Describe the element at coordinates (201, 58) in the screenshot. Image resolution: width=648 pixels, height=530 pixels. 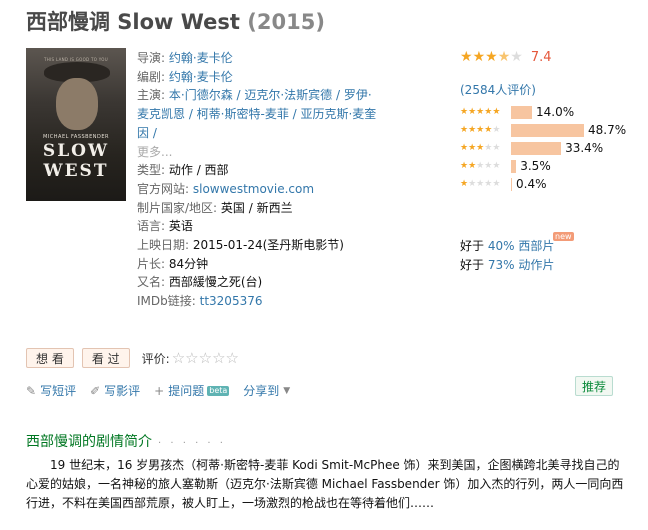
I see `director-link: 约翰·麦卡伦` at that location.